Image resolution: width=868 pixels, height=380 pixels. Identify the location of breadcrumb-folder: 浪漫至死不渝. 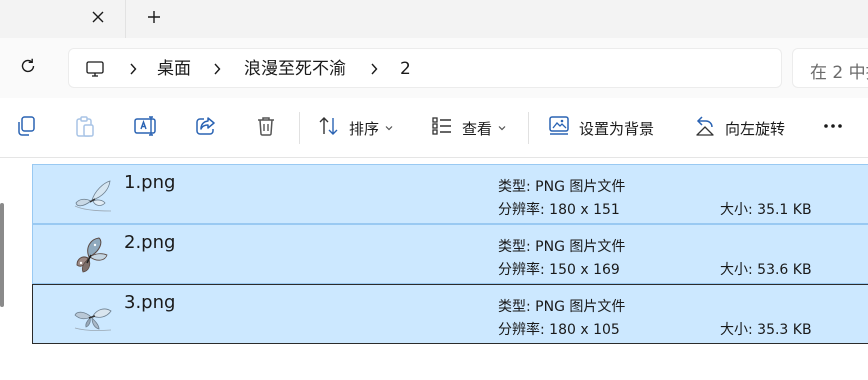
(295, 69).